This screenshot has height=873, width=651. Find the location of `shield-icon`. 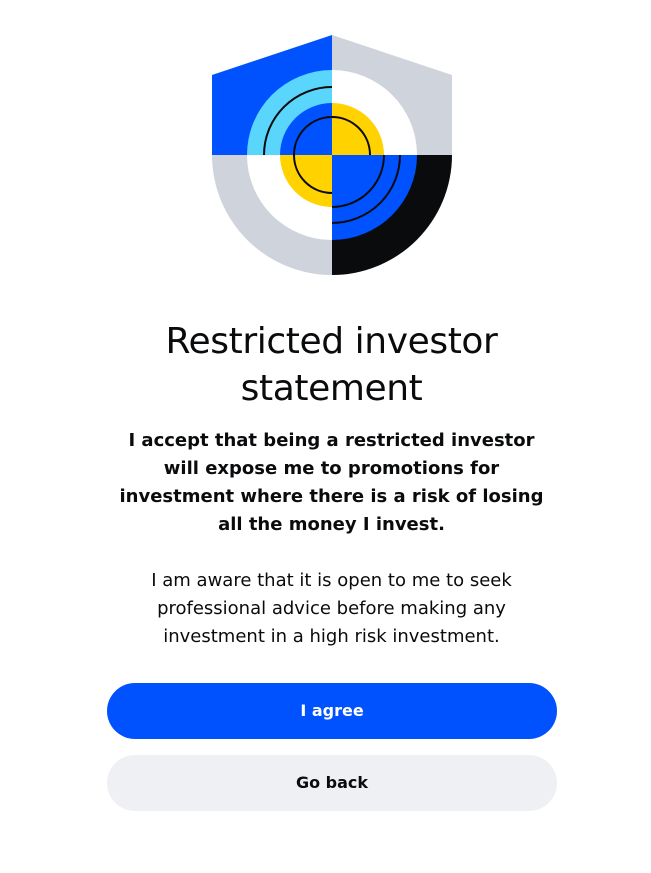

shield-icon is located at coordinates (332, 155).